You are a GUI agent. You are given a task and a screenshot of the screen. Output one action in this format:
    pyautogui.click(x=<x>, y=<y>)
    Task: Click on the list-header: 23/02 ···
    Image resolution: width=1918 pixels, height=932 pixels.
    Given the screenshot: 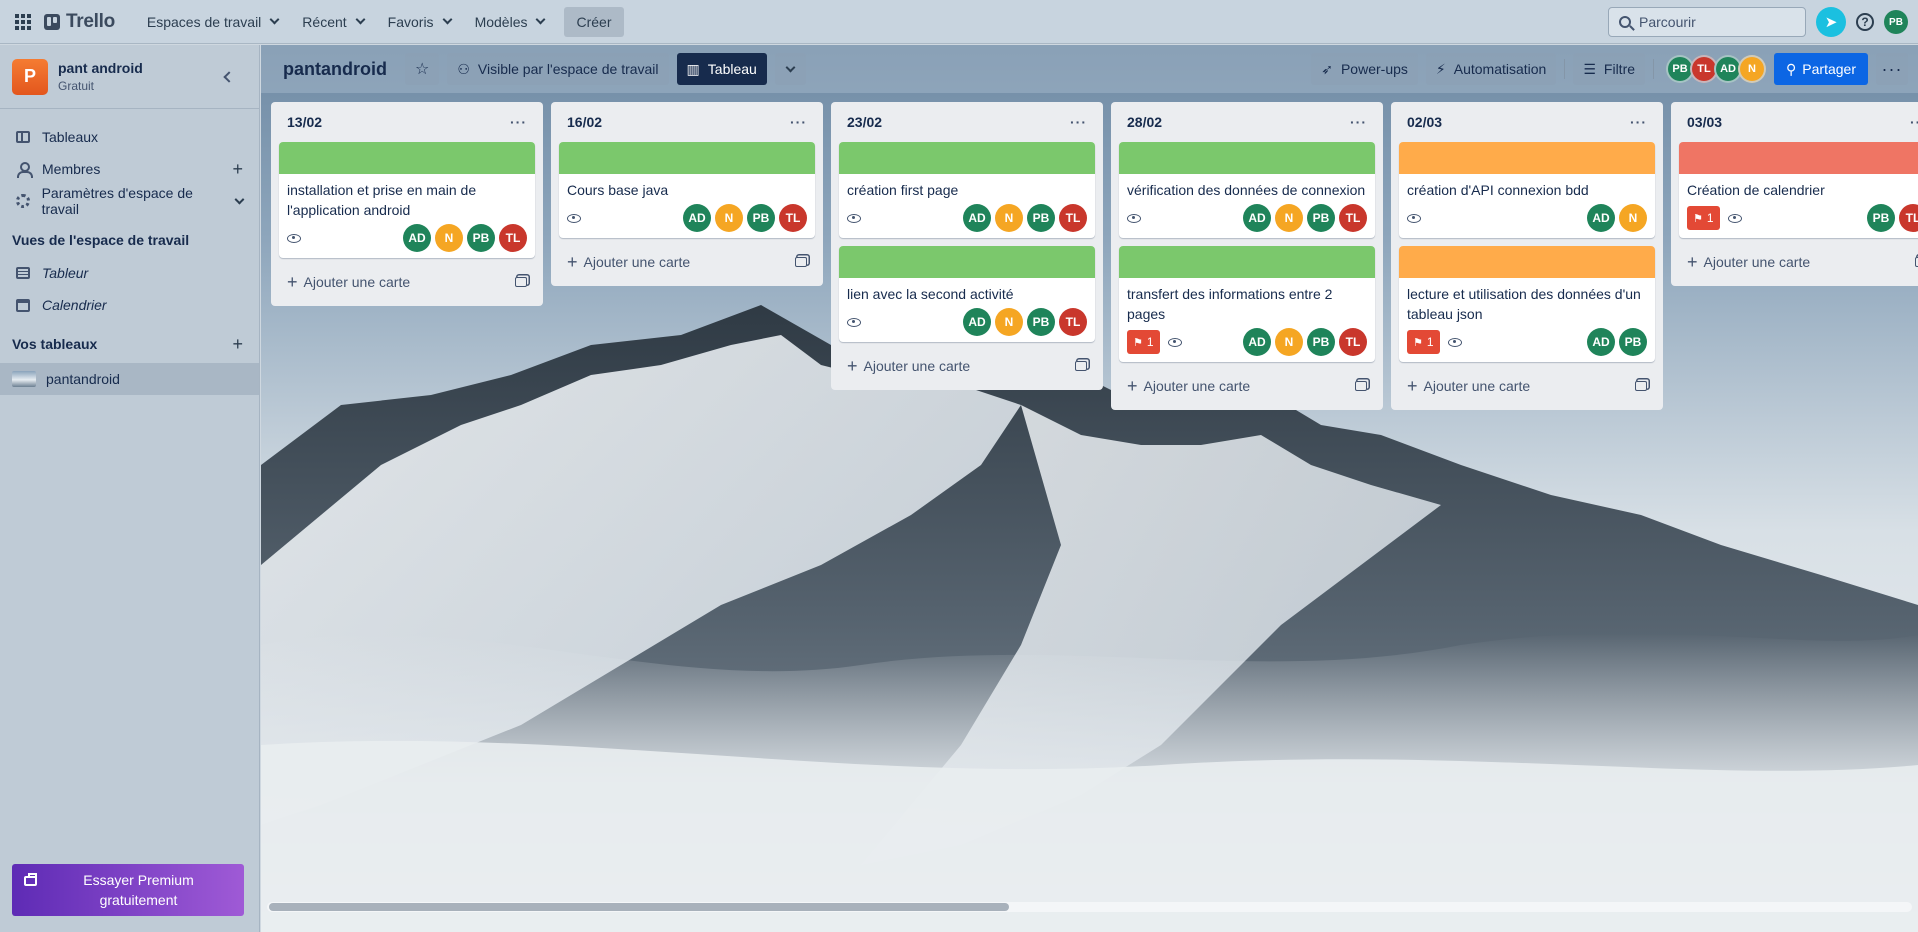 What is the action you would take?
    pyautogui.click(x=967, y=122)
    